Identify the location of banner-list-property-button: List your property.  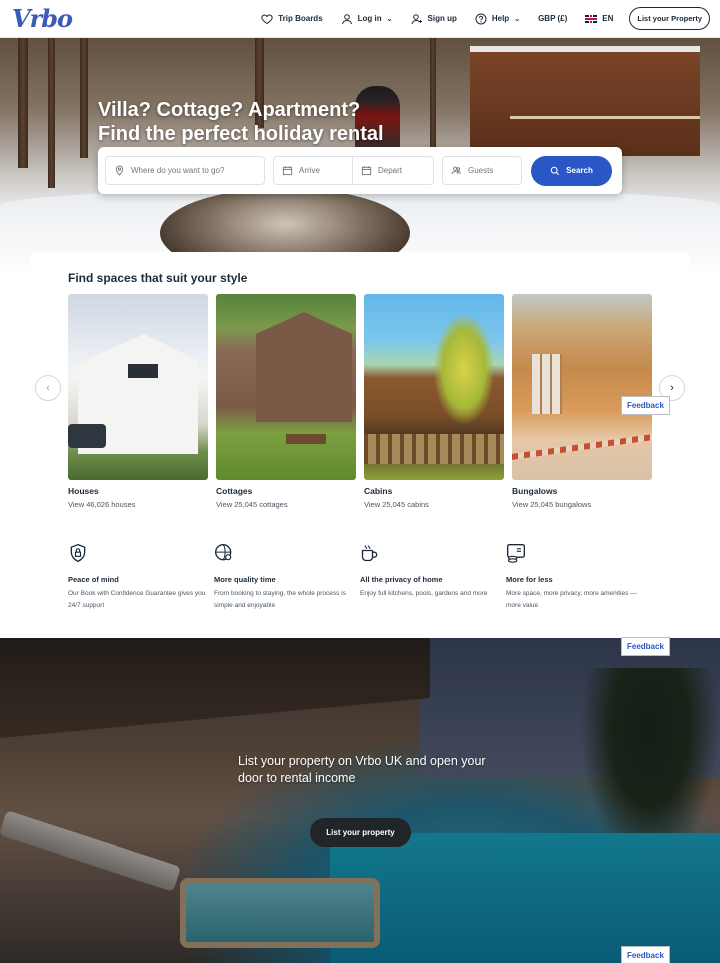
(360, 832).